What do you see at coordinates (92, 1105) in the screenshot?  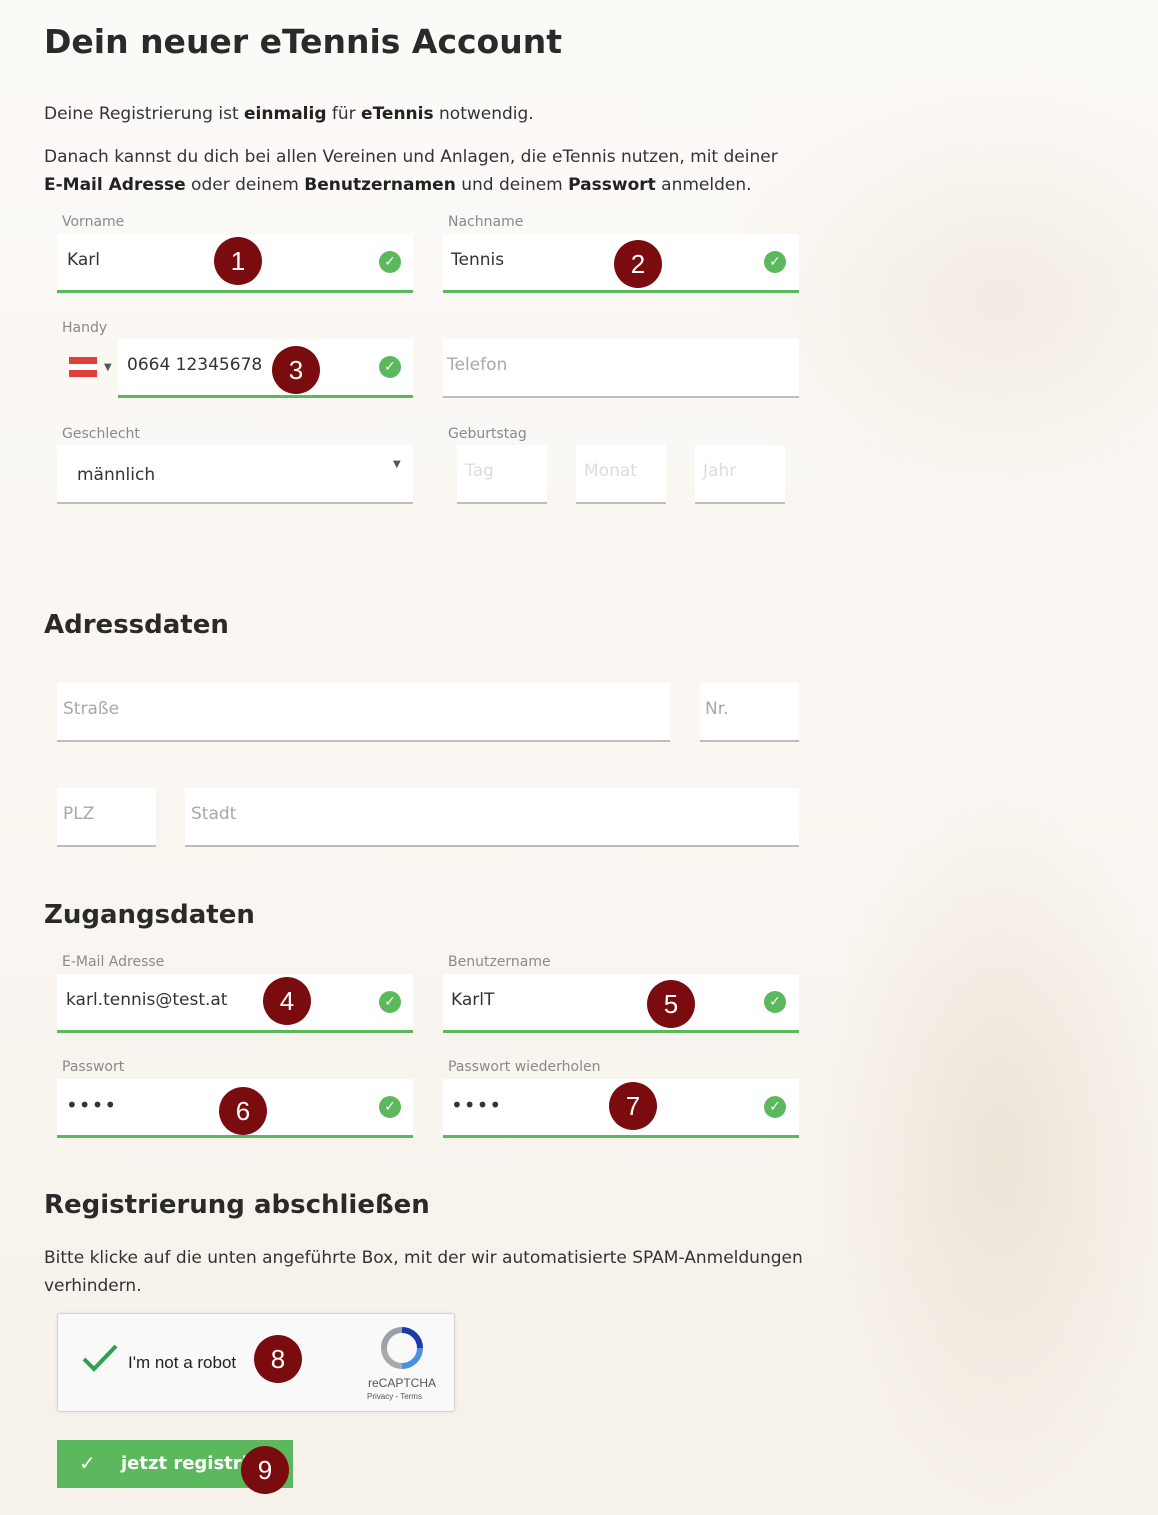 I see `password-value: ••••` at bounding box center [92, 1105].